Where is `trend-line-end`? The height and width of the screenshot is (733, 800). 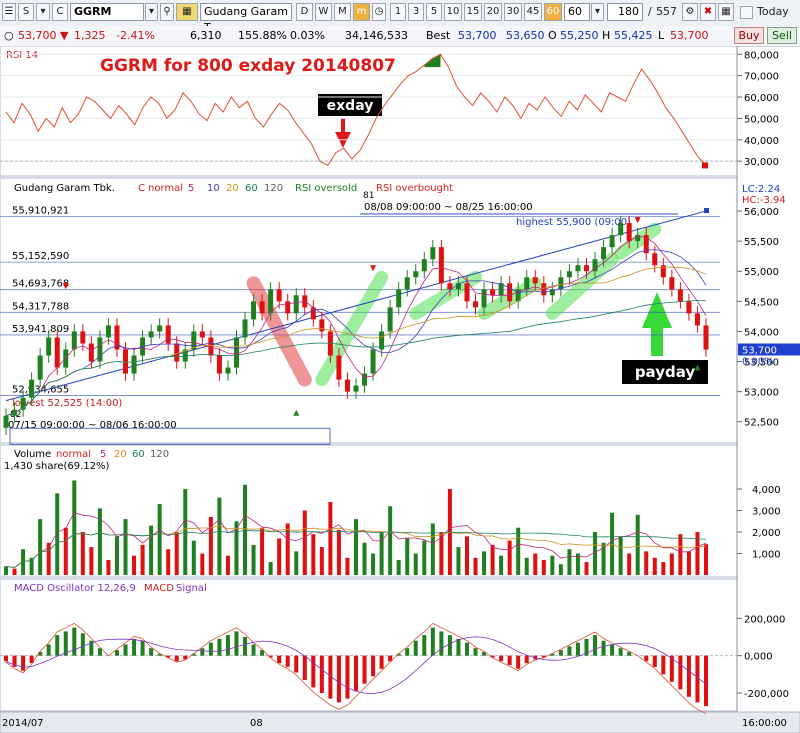 trend-line-end is located at coordinates (706, 211).